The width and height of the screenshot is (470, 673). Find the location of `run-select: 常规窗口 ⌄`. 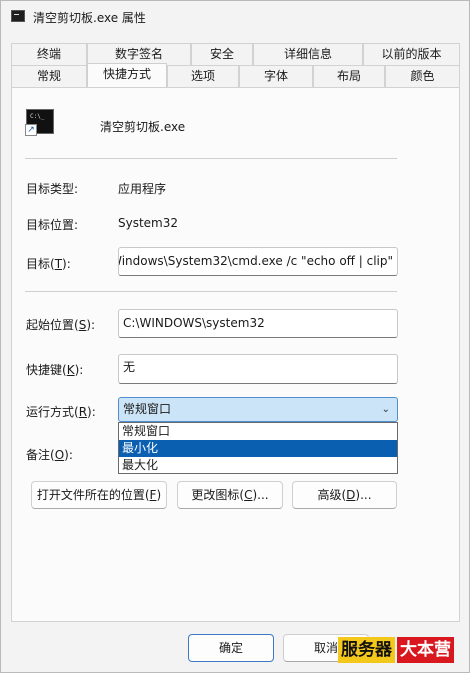

run-select: 常规窗口 ⌄ is located at coordinates (258, 409).